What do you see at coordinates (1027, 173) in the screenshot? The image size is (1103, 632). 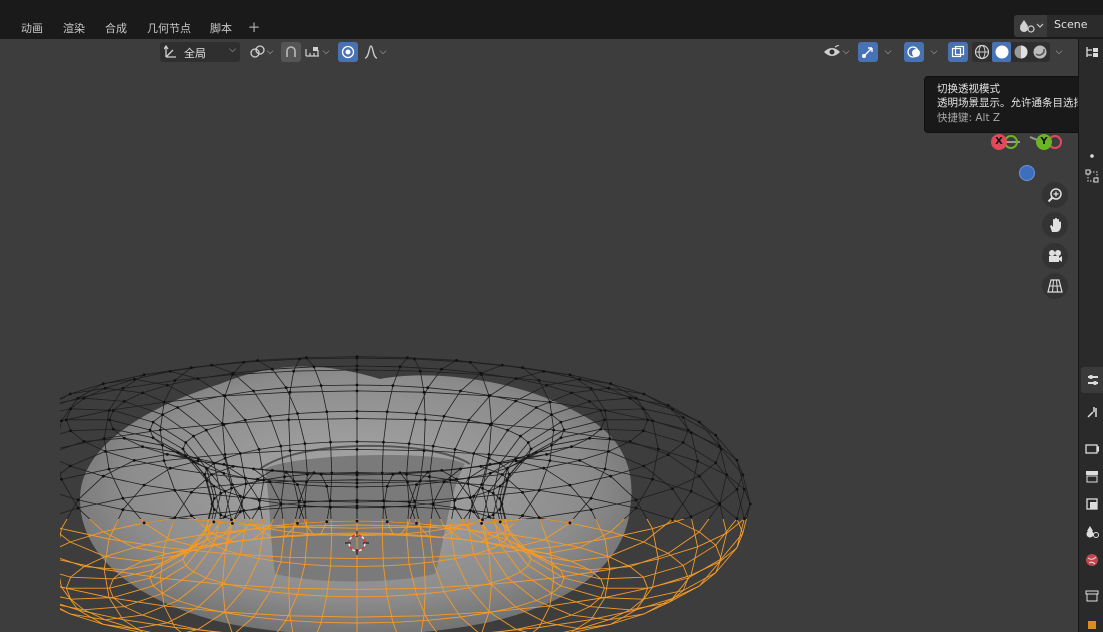 I see `gizmo-axis-z` at bounding box center [1027, 173].